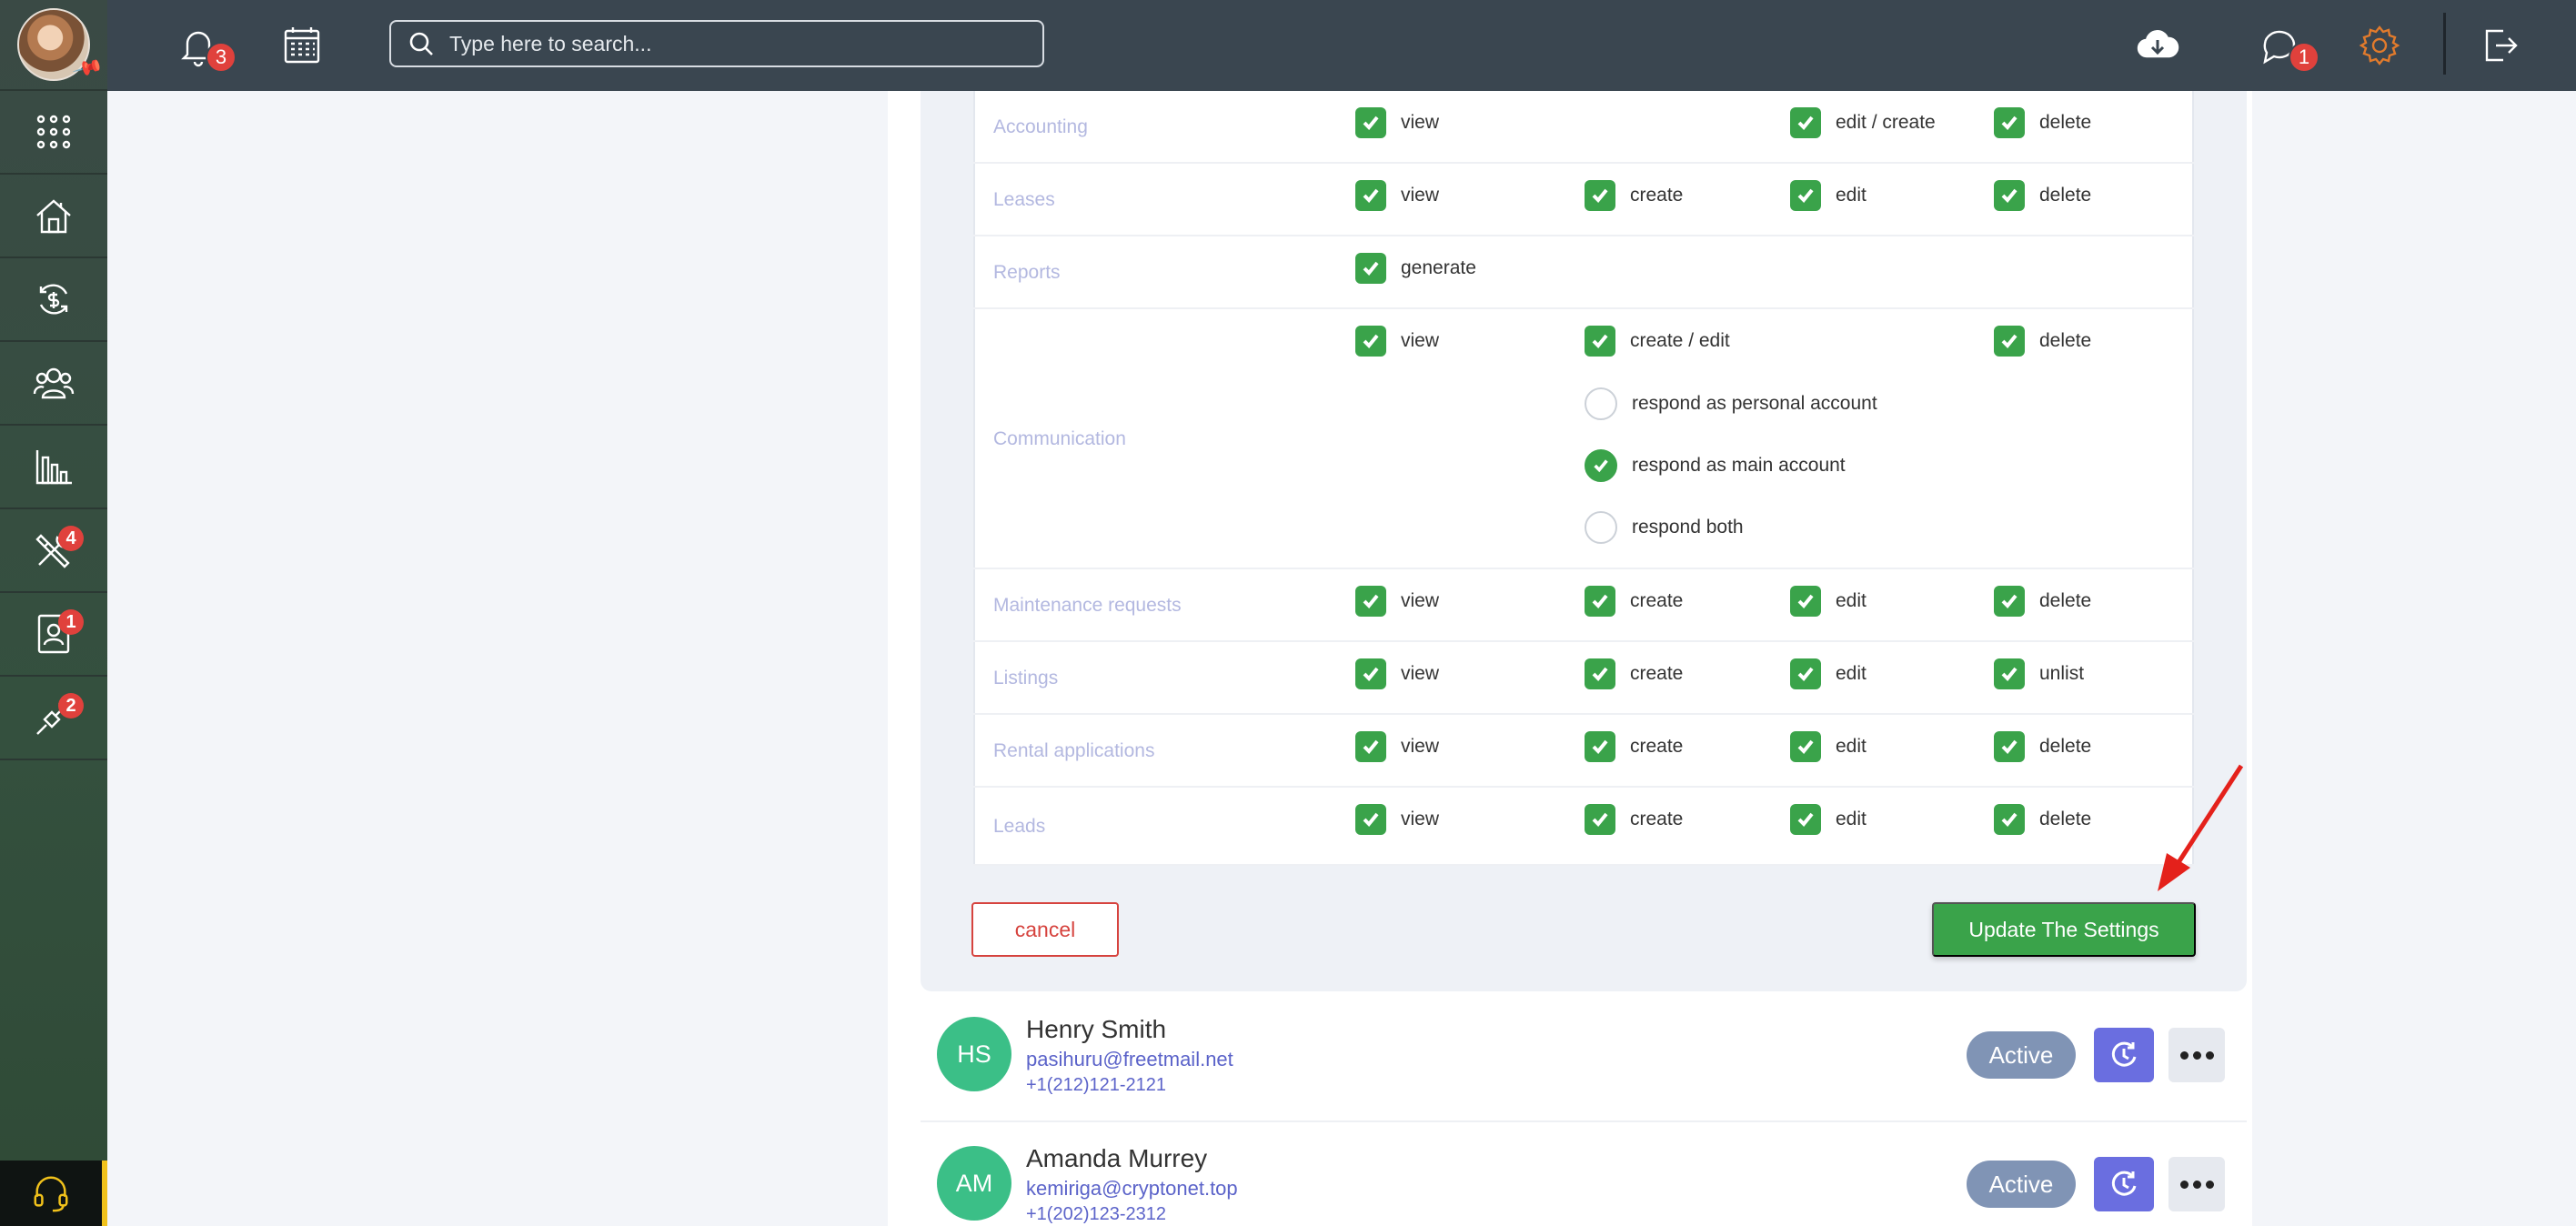  I want to click on user-email: pasihuru@freetmail.net, so click(1129, 1060).